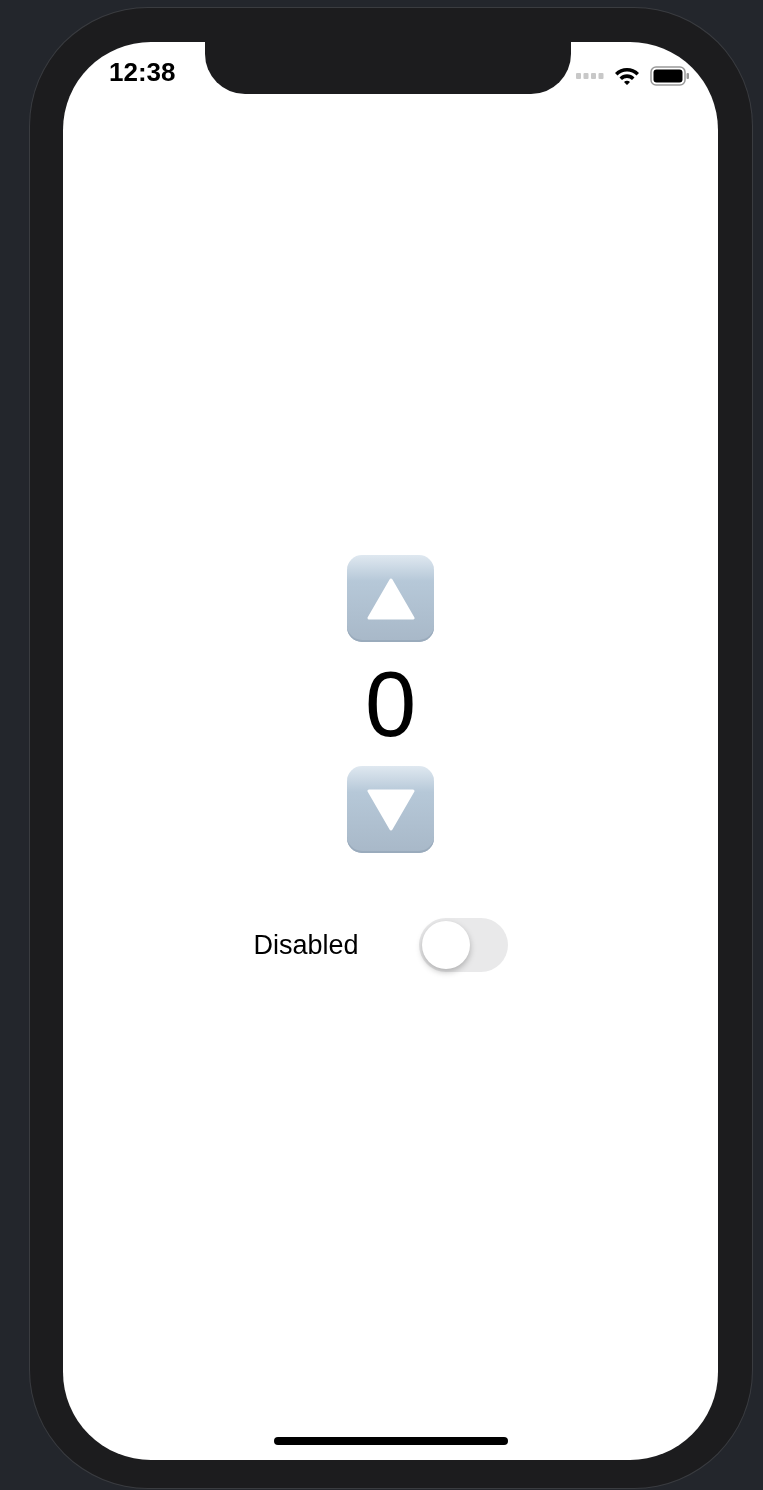 This screenshot has height=1490, width=763. What do you see at coordinates (142, 72) in the screenshot?
I see `status-time: 12:38` at bounding box center [142, 72].